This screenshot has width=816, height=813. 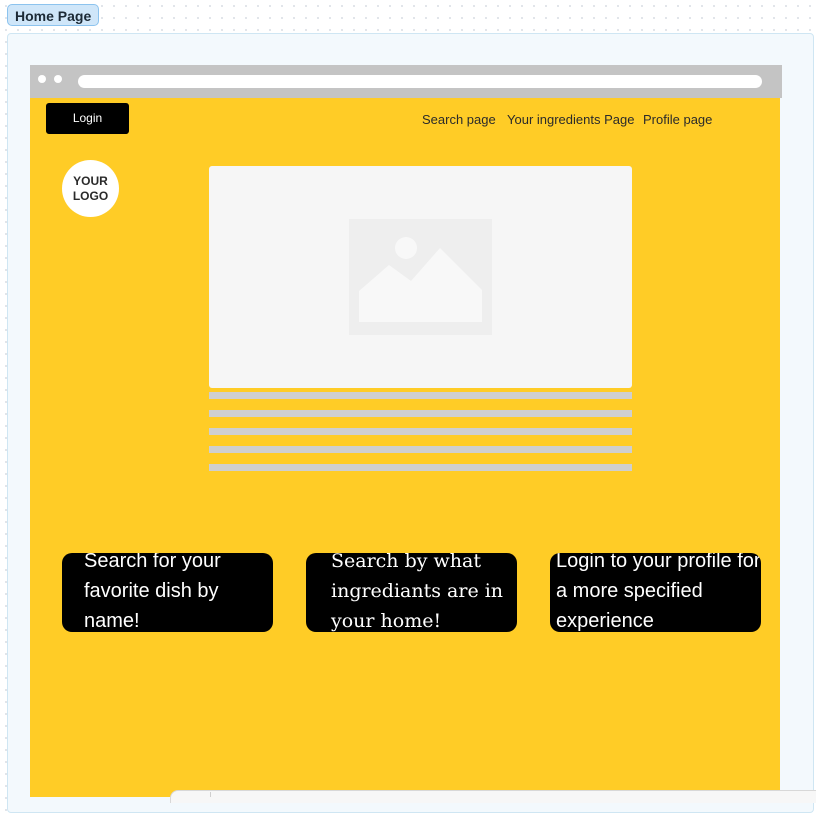 I want to click on browser-chrome, so click(x=406, y=81).